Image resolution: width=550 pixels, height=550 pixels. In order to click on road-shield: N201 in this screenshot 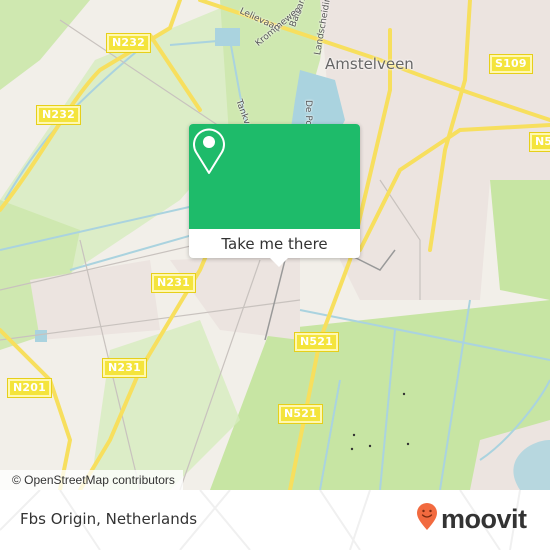, I will do `click(29, 388)`.